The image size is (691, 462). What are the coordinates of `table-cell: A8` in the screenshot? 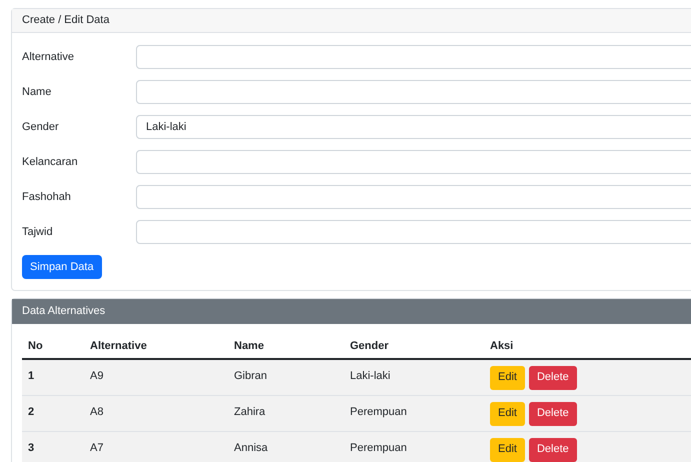 It's located at (97, 412).